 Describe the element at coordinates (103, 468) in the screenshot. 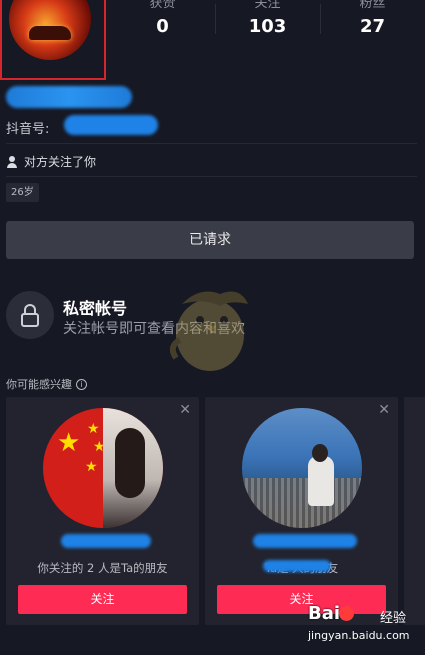

I see `card-avatar: ★ ★ ★ ★` at that location.